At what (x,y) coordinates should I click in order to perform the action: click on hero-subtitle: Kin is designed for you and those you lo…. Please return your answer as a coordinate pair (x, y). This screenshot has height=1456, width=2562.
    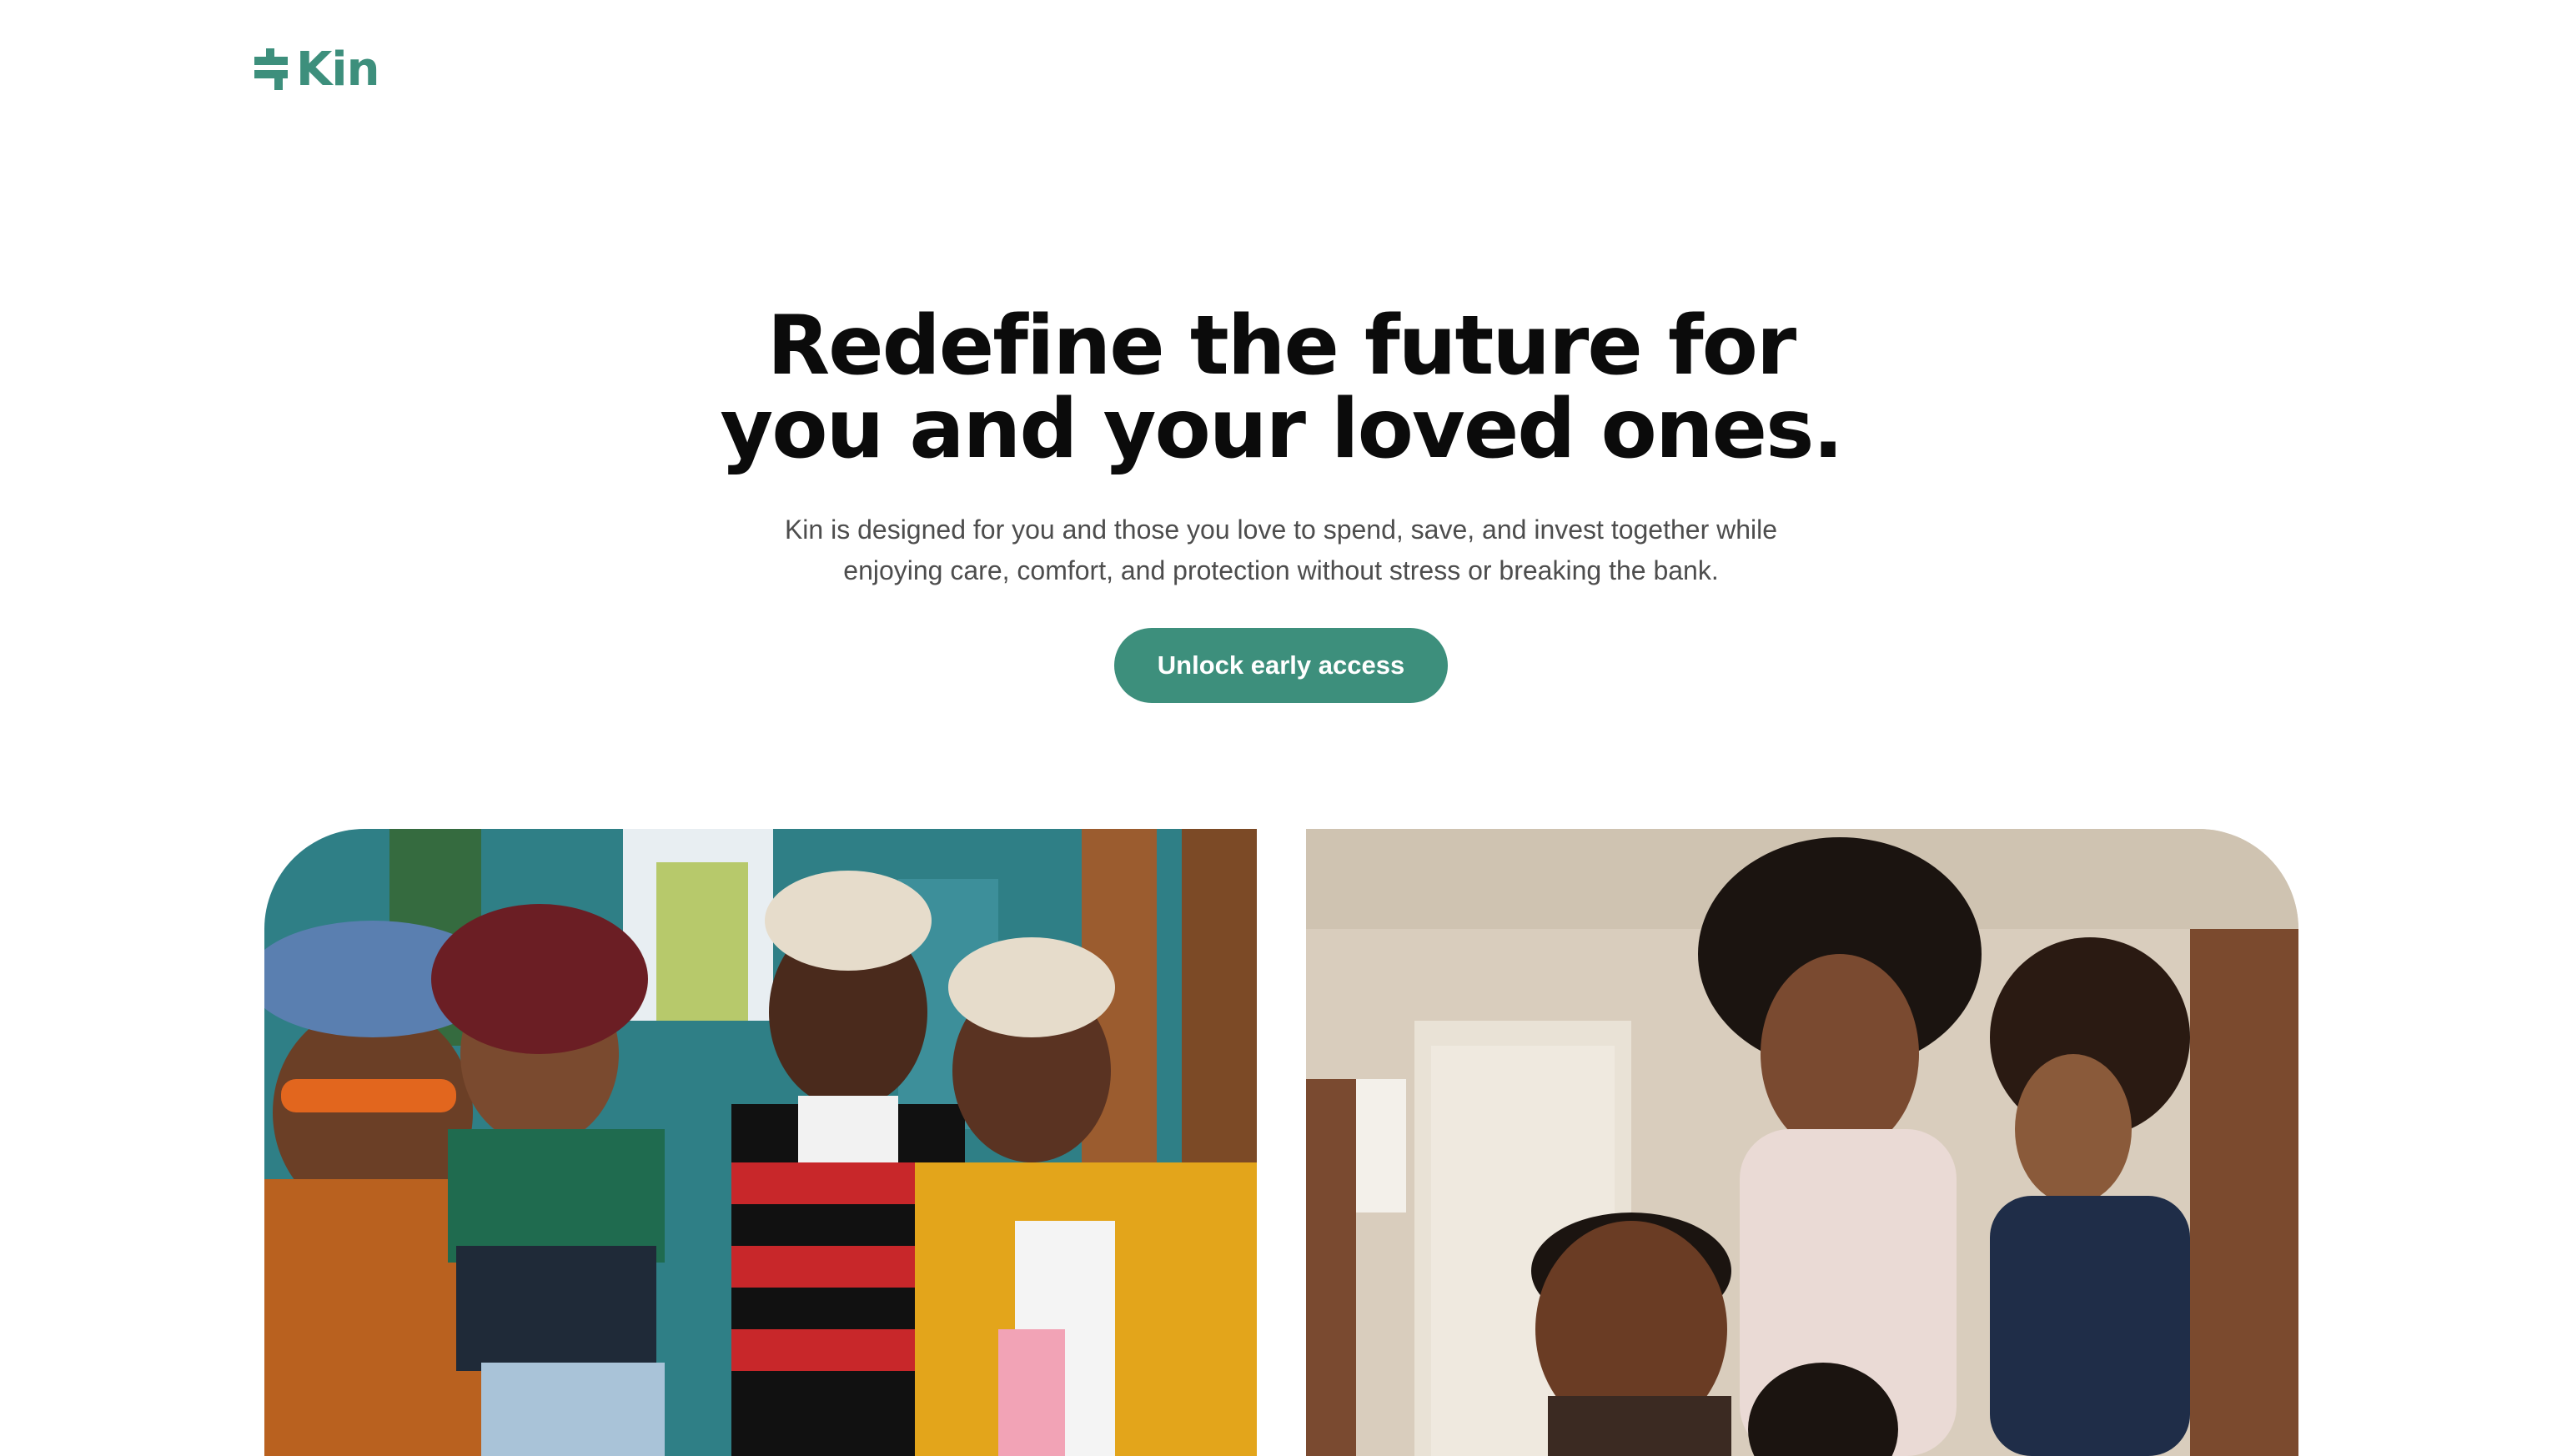
    Looking at the image, I should click on (1281, 550).